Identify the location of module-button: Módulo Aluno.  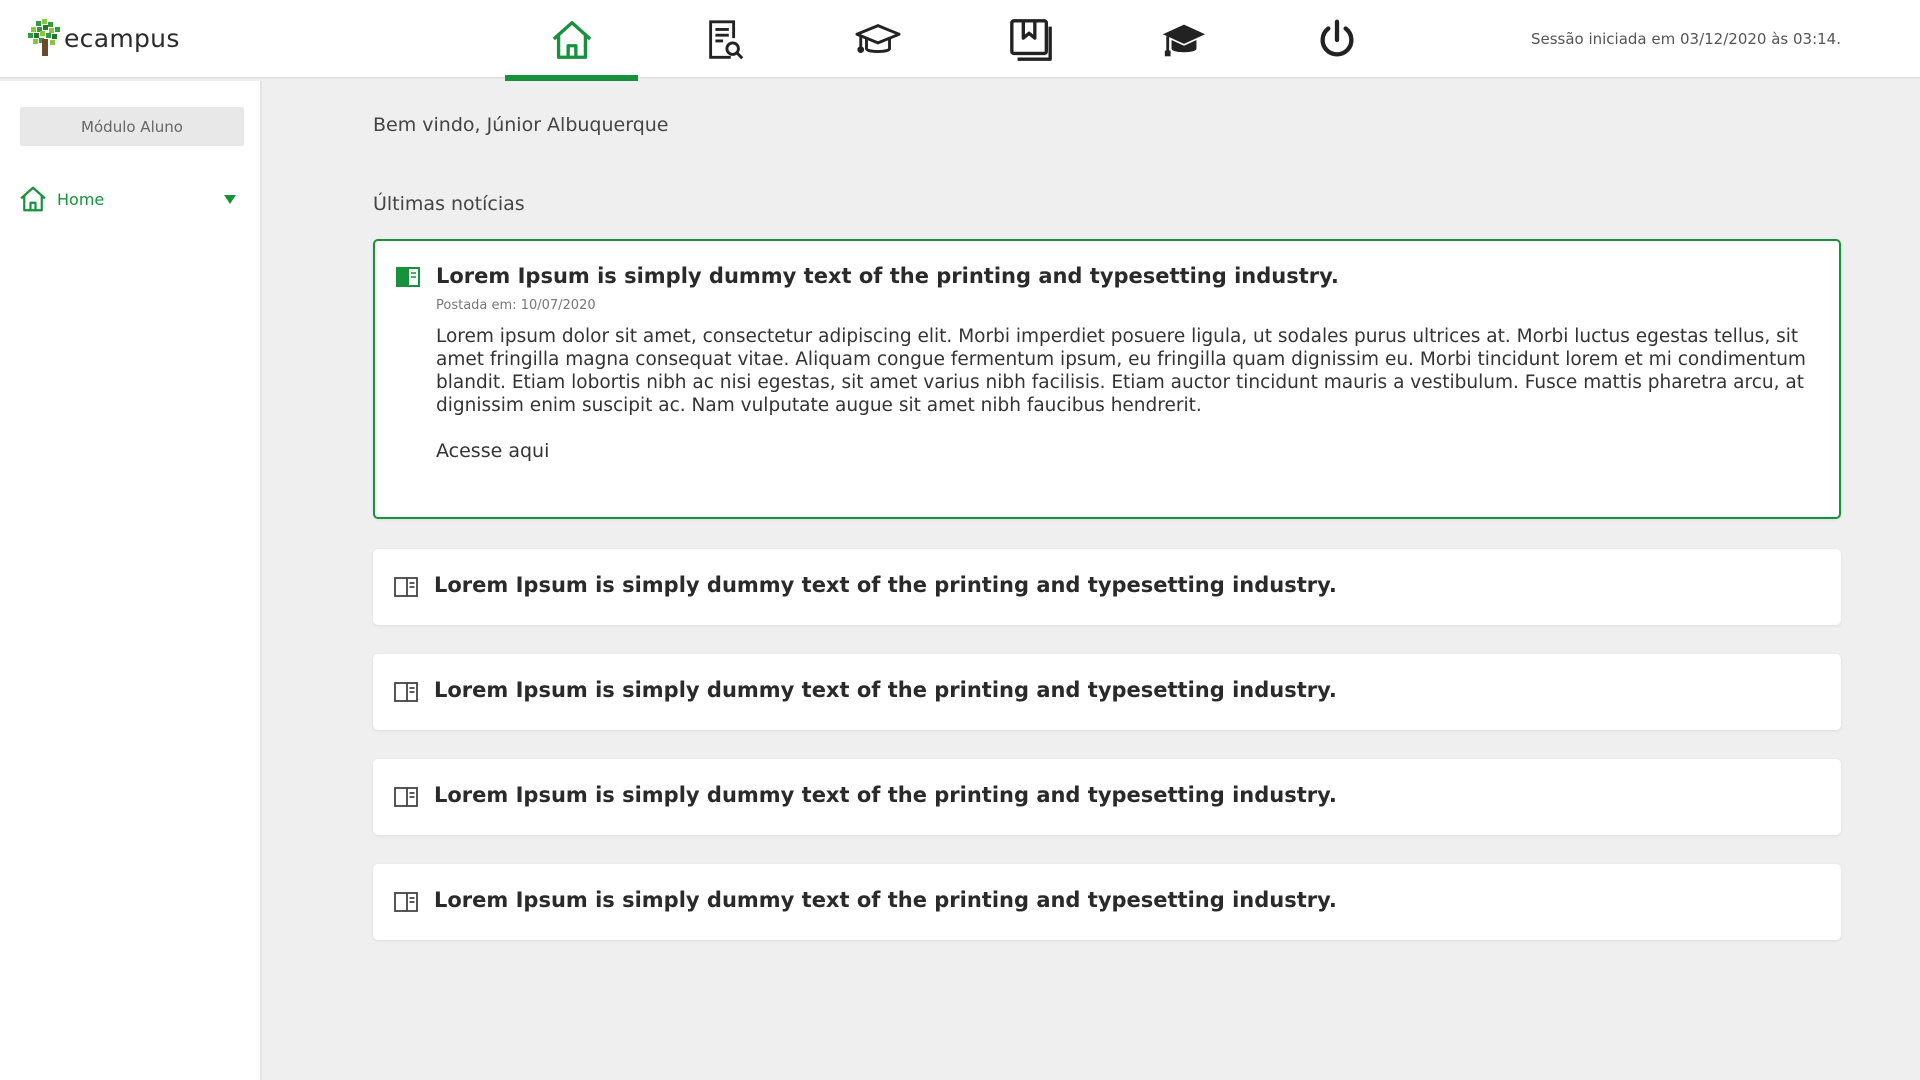
(132, 126).